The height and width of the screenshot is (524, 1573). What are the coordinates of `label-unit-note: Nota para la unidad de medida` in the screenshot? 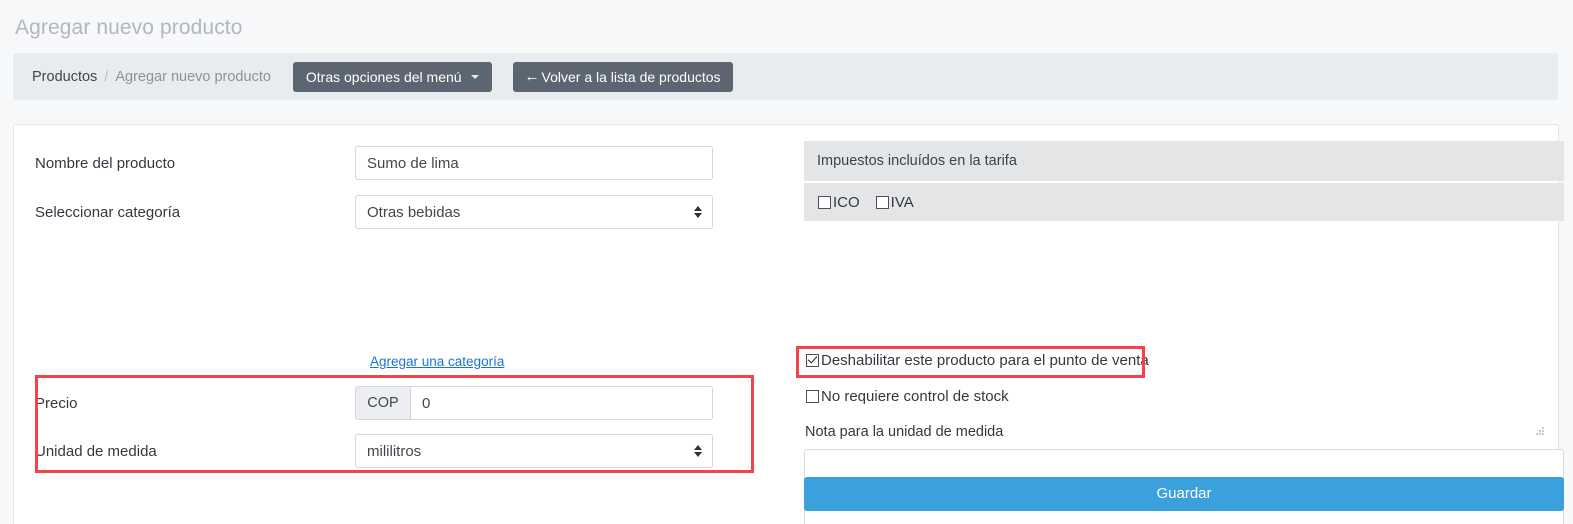 It's located at (904, 432).